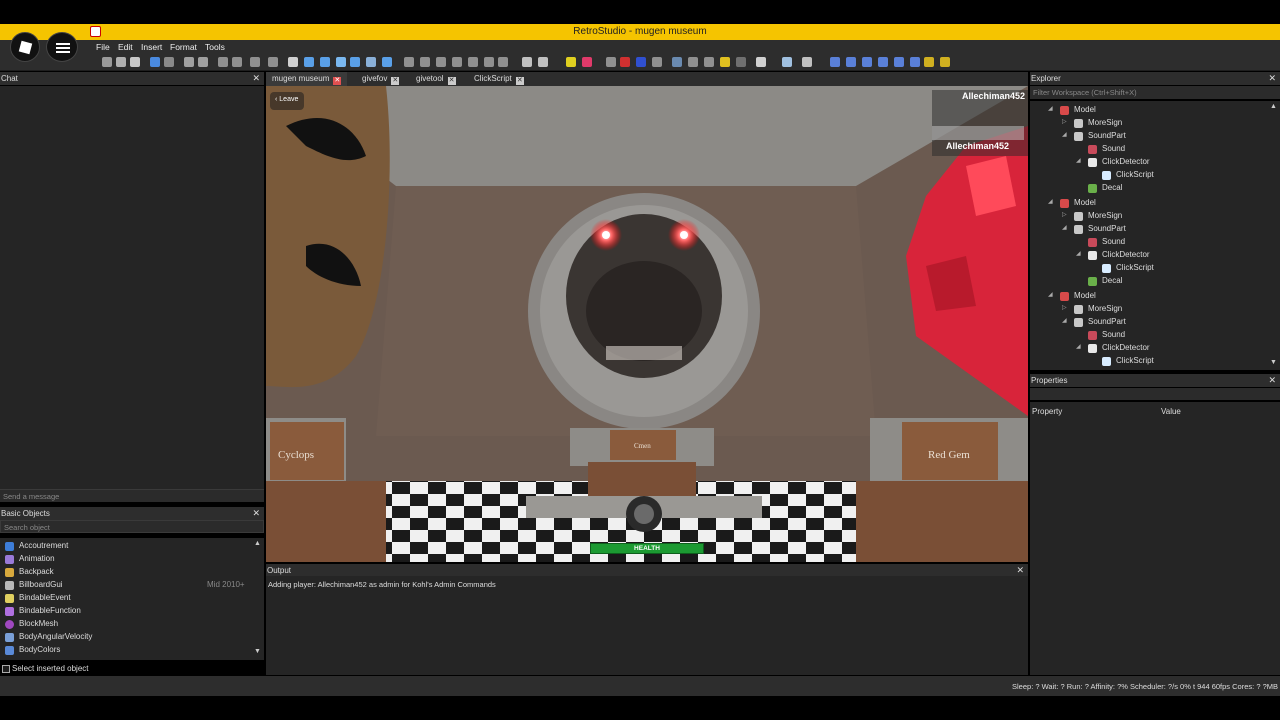  Describe the element at coordinates (693, 62) in the screenshot. I see `camera-pan-icon` at that location.